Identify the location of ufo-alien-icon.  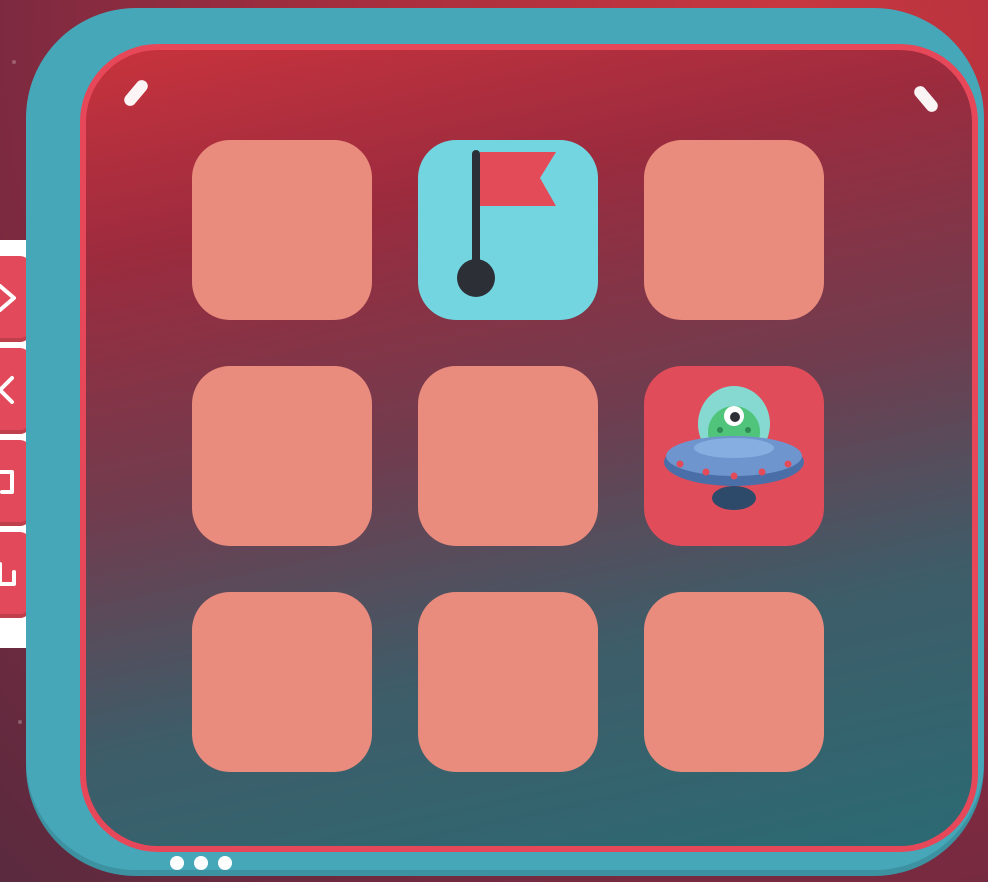
(734, 448).